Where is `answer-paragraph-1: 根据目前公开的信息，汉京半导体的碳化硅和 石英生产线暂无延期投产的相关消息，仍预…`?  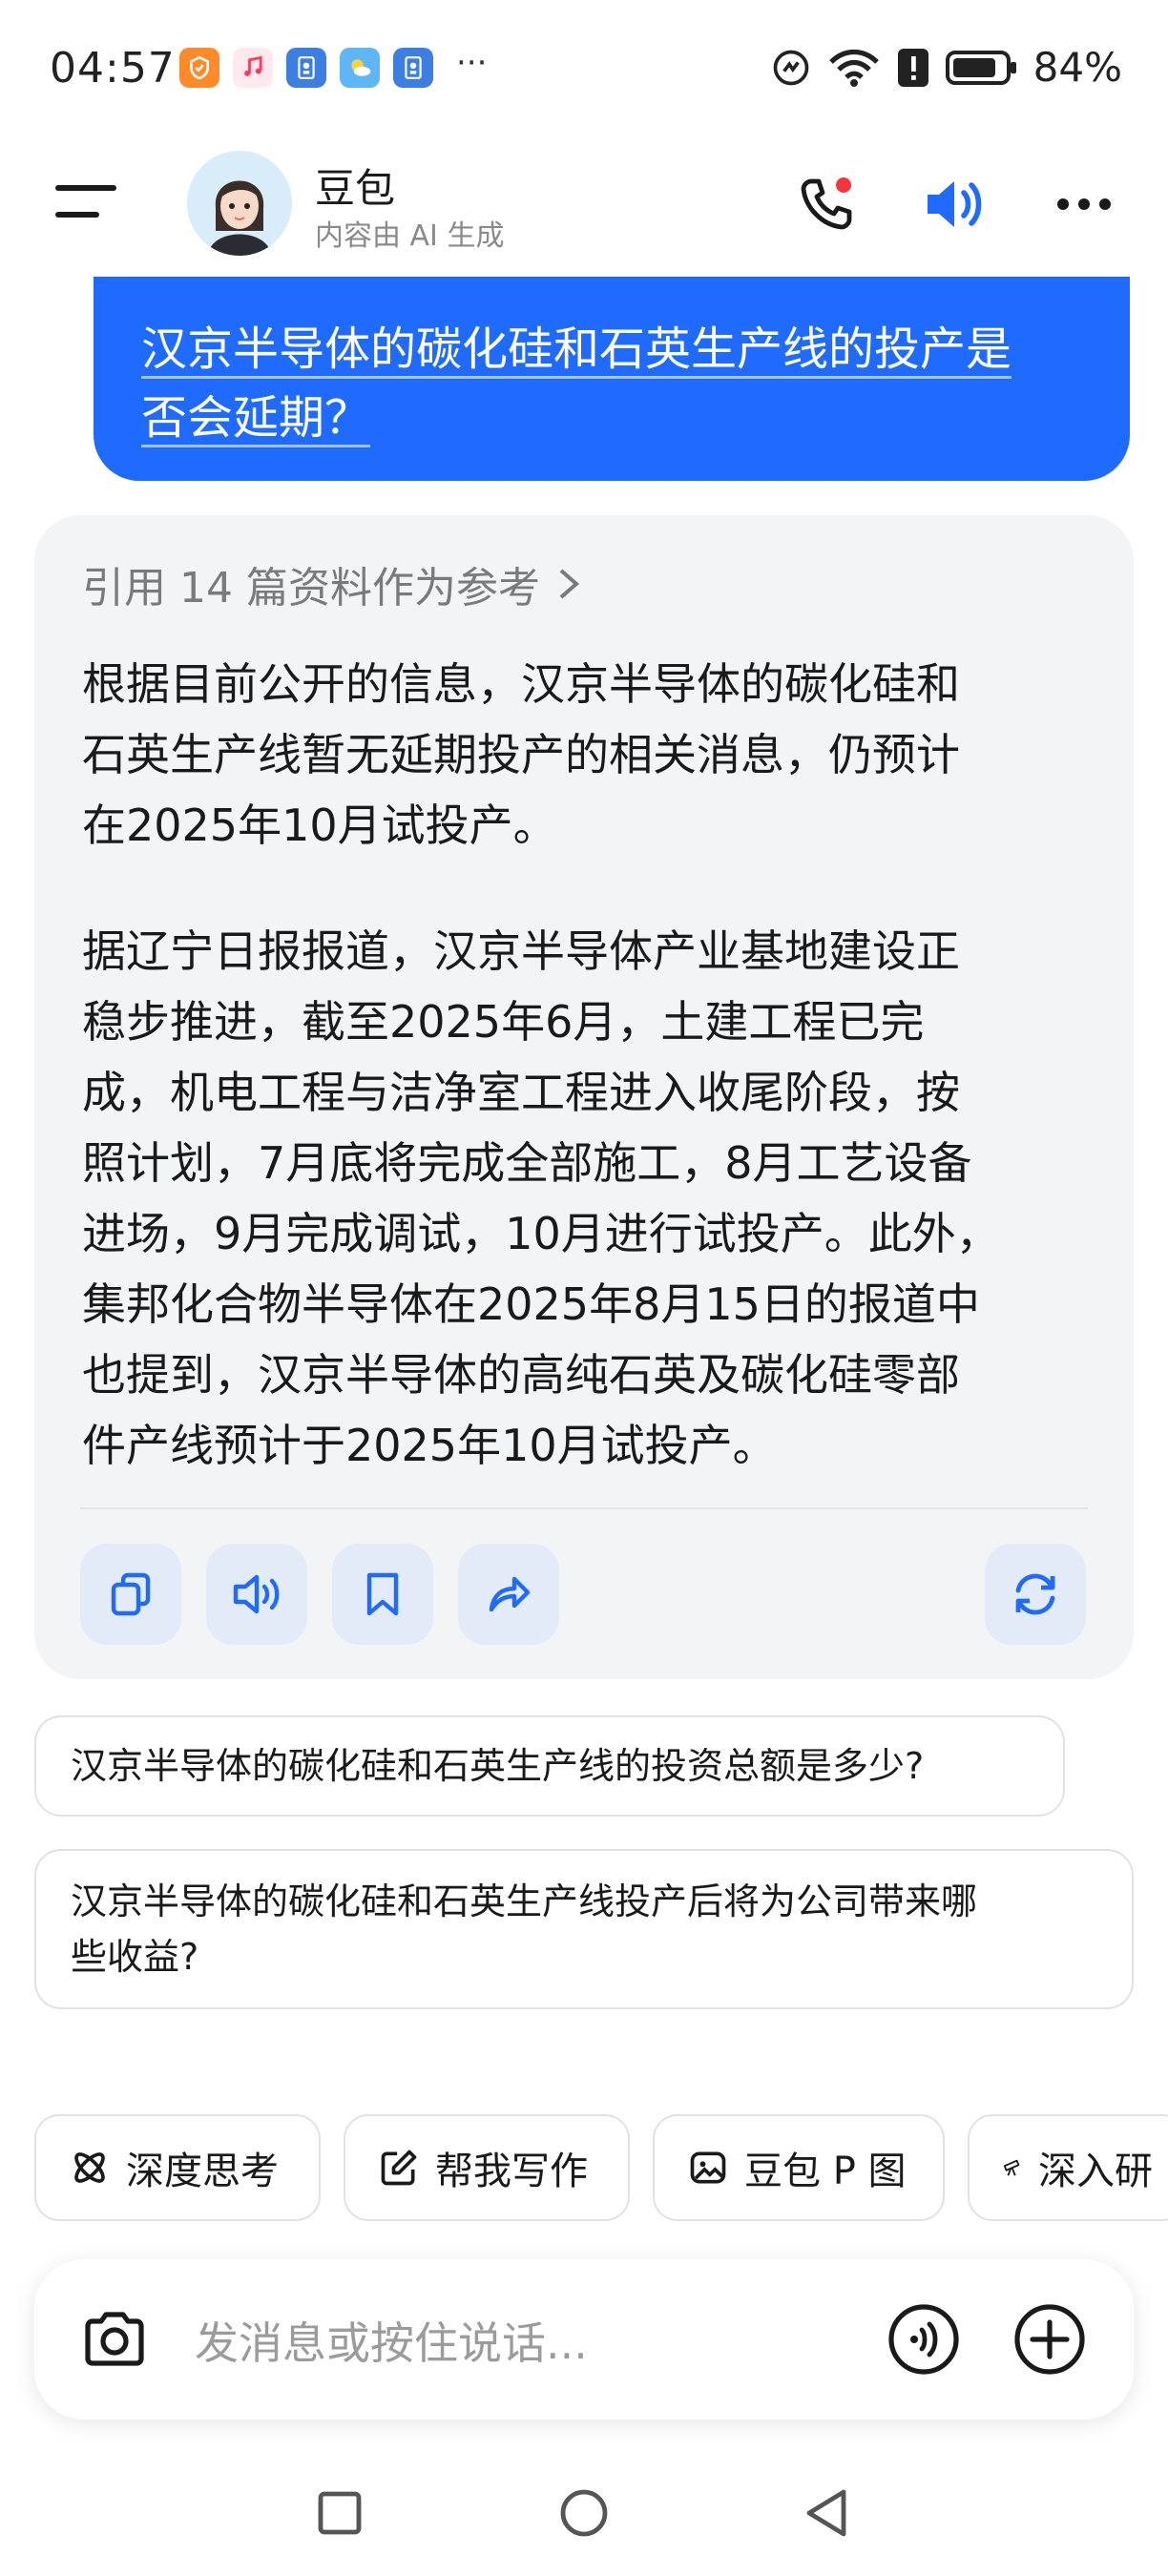
answer-paragraph-1: 根据目前公开的信息，汉京半导体的碳化硅和 石英生产线暂无延期投产的相关消息，仍预… is located at coordinates (588, 755).